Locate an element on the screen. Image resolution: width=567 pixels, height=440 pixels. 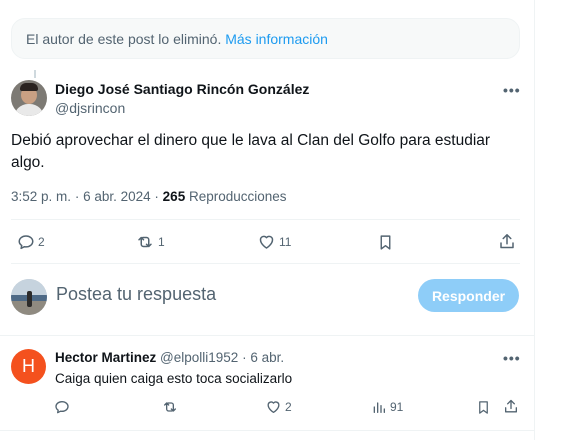
reply-author-name: Hector Martinez is located at coordinates (105, 357).